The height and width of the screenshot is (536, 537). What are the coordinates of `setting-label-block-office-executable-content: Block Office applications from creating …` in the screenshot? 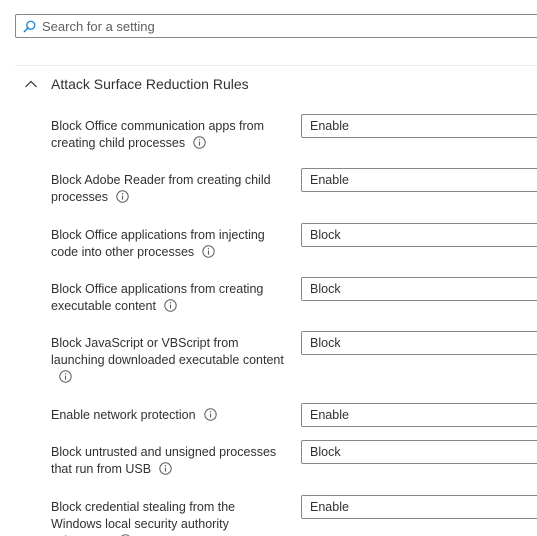 It's located at (169, 298).